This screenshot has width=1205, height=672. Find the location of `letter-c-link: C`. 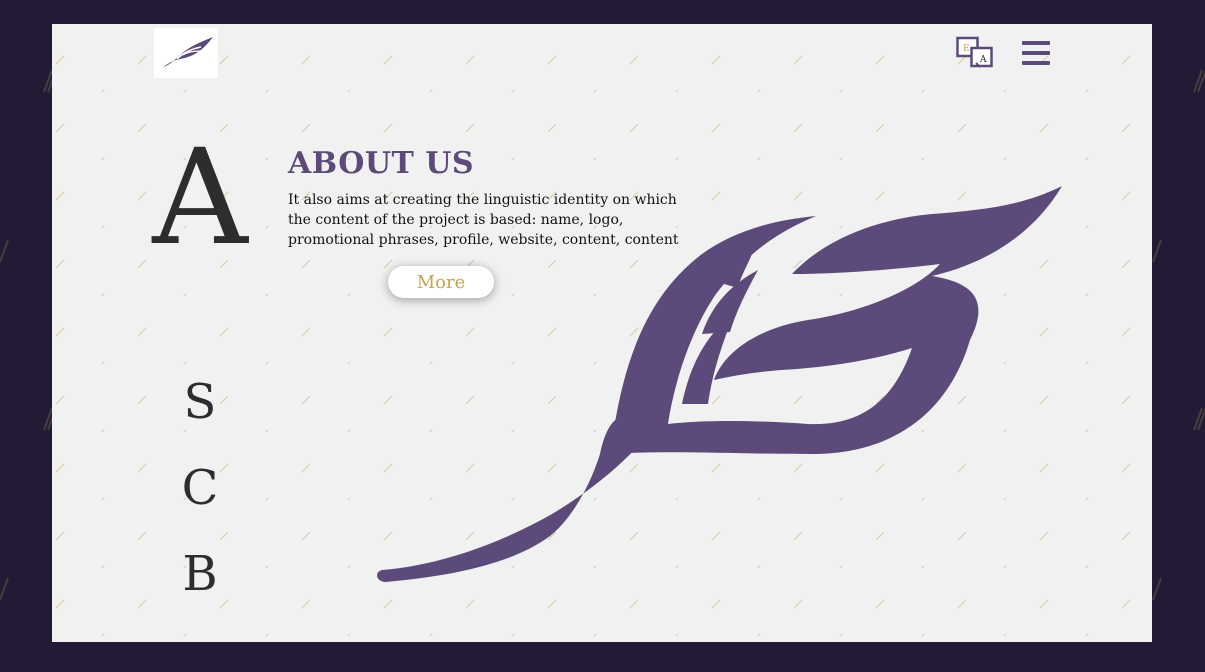

letter-c-link: C is located at coordinates (200, 488).